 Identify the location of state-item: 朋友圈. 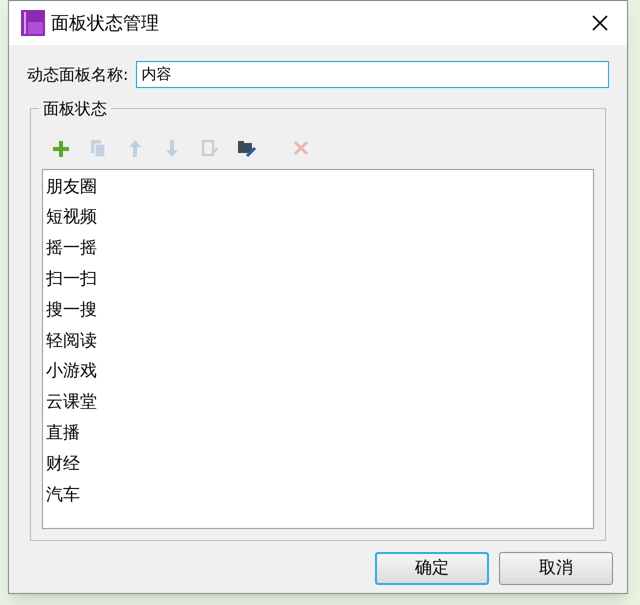
(318, 187).